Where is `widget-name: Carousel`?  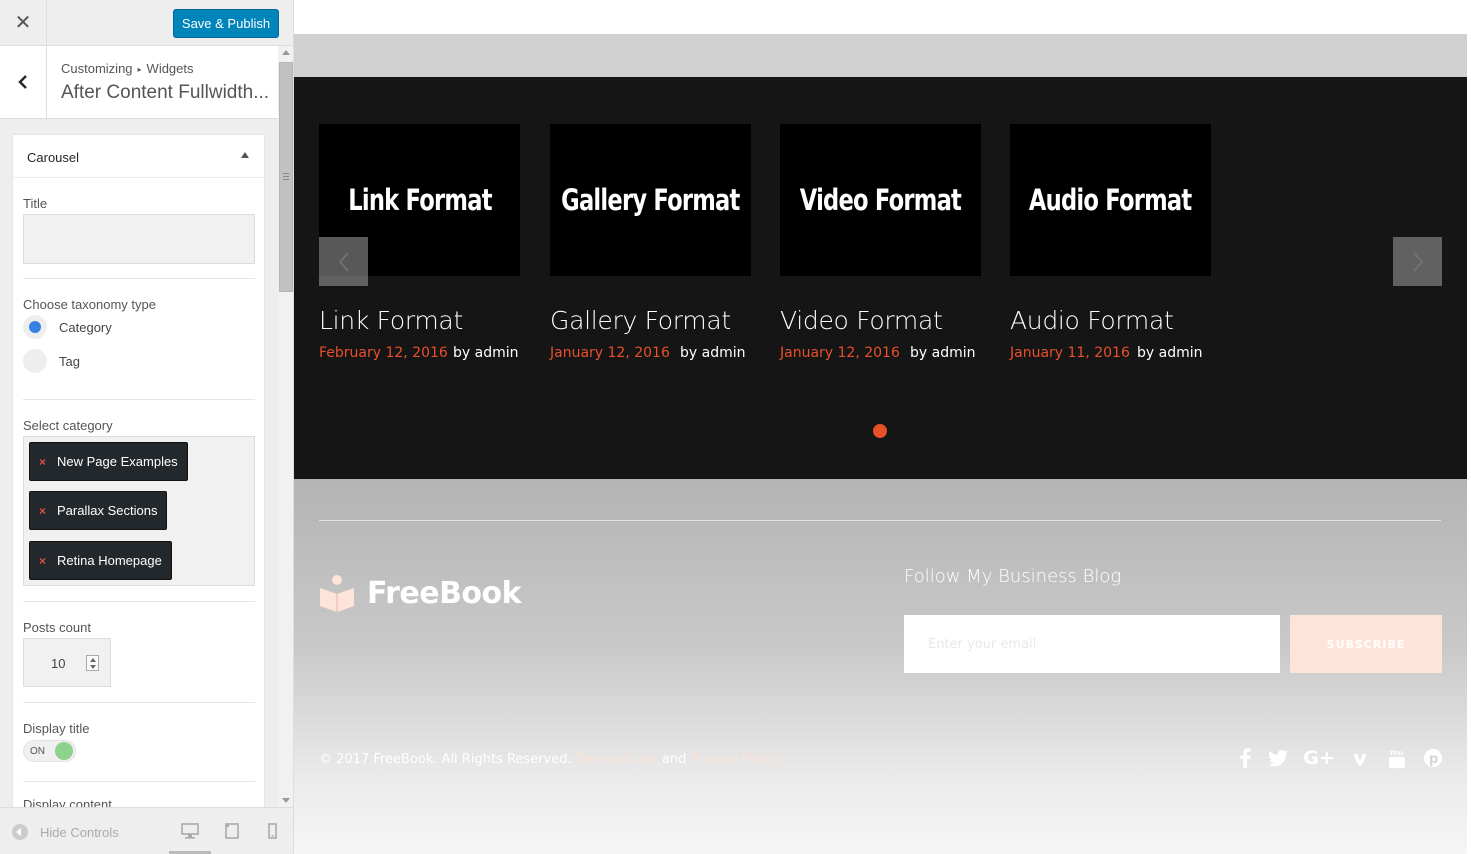 widget-name: Carousel is located at coordinates (53, 157).